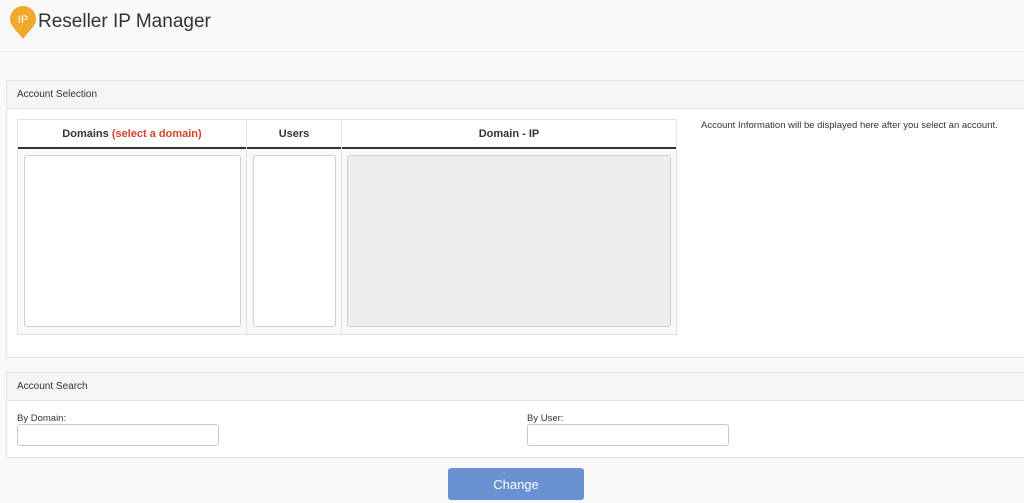 The width and height of the screenshot is (1024, 503). Describe the element at coordinates (515, 387) in the screenshot. I see `account-search-heading: Account Search` at that location.